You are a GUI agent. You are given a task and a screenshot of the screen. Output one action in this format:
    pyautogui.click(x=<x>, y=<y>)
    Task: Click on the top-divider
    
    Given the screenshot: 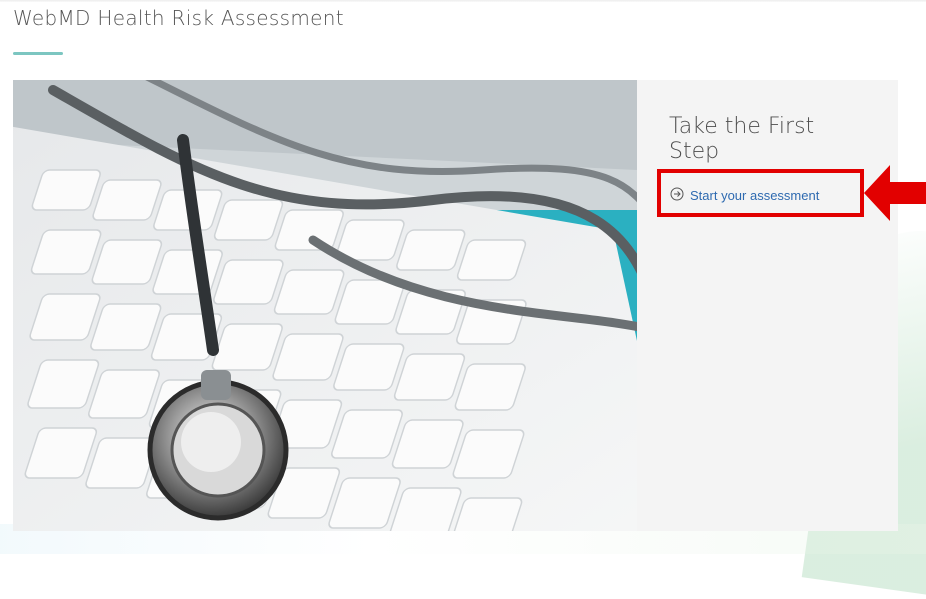 What is the action you would take?
    pyautogui.click(x=463, y=1)
    